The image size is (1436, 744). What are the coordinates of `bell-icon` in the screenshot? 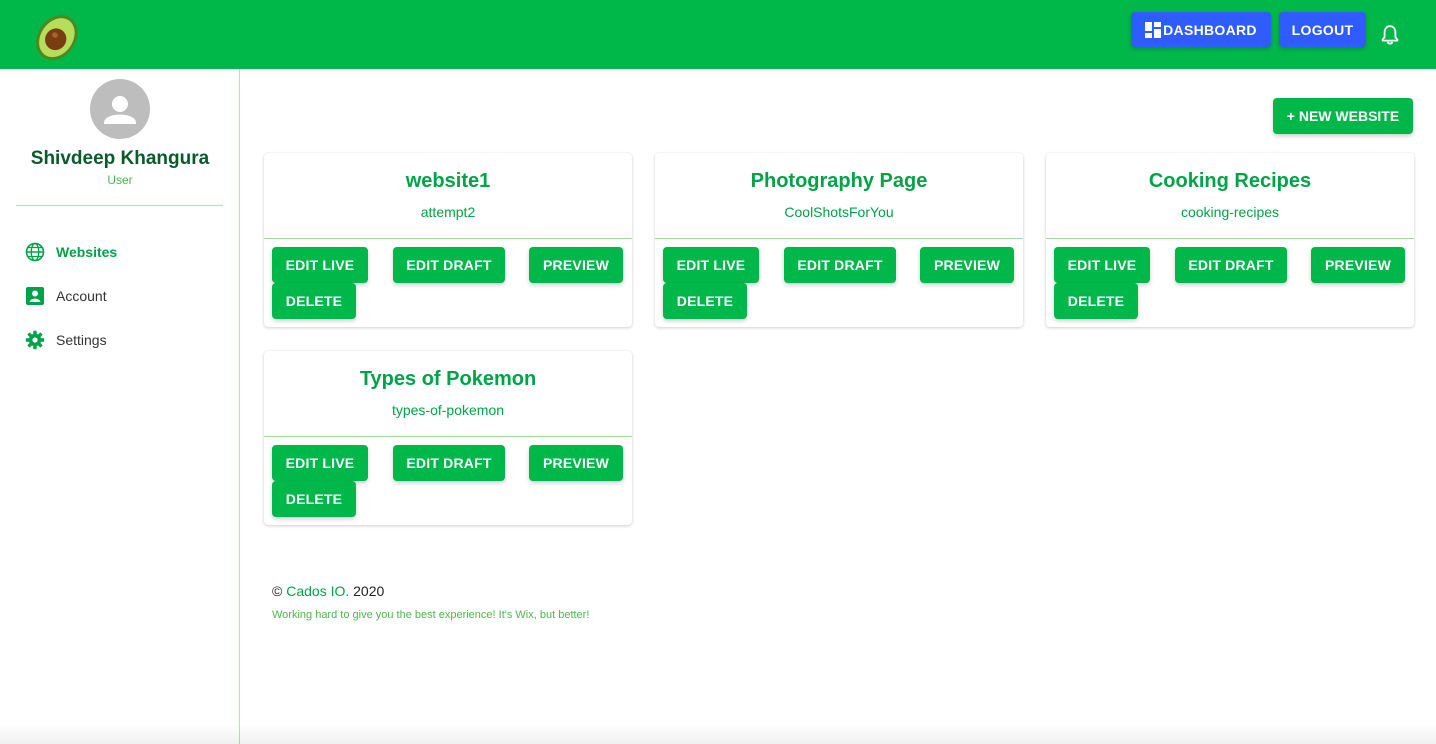 It's located at (1390, 35).